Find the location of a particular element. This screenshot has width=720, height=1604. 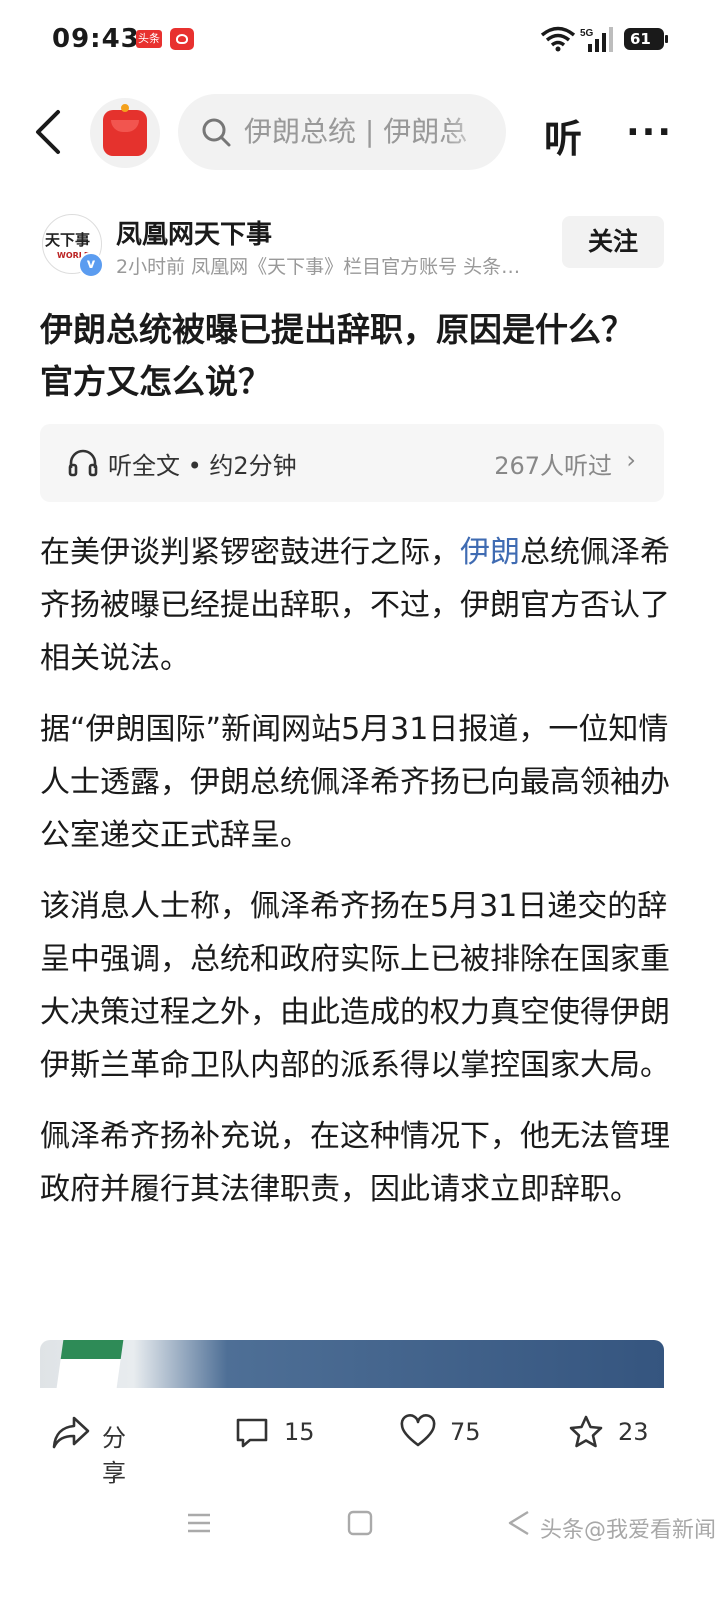

favorite-count: 23 is located at coordinates (633, 1432).